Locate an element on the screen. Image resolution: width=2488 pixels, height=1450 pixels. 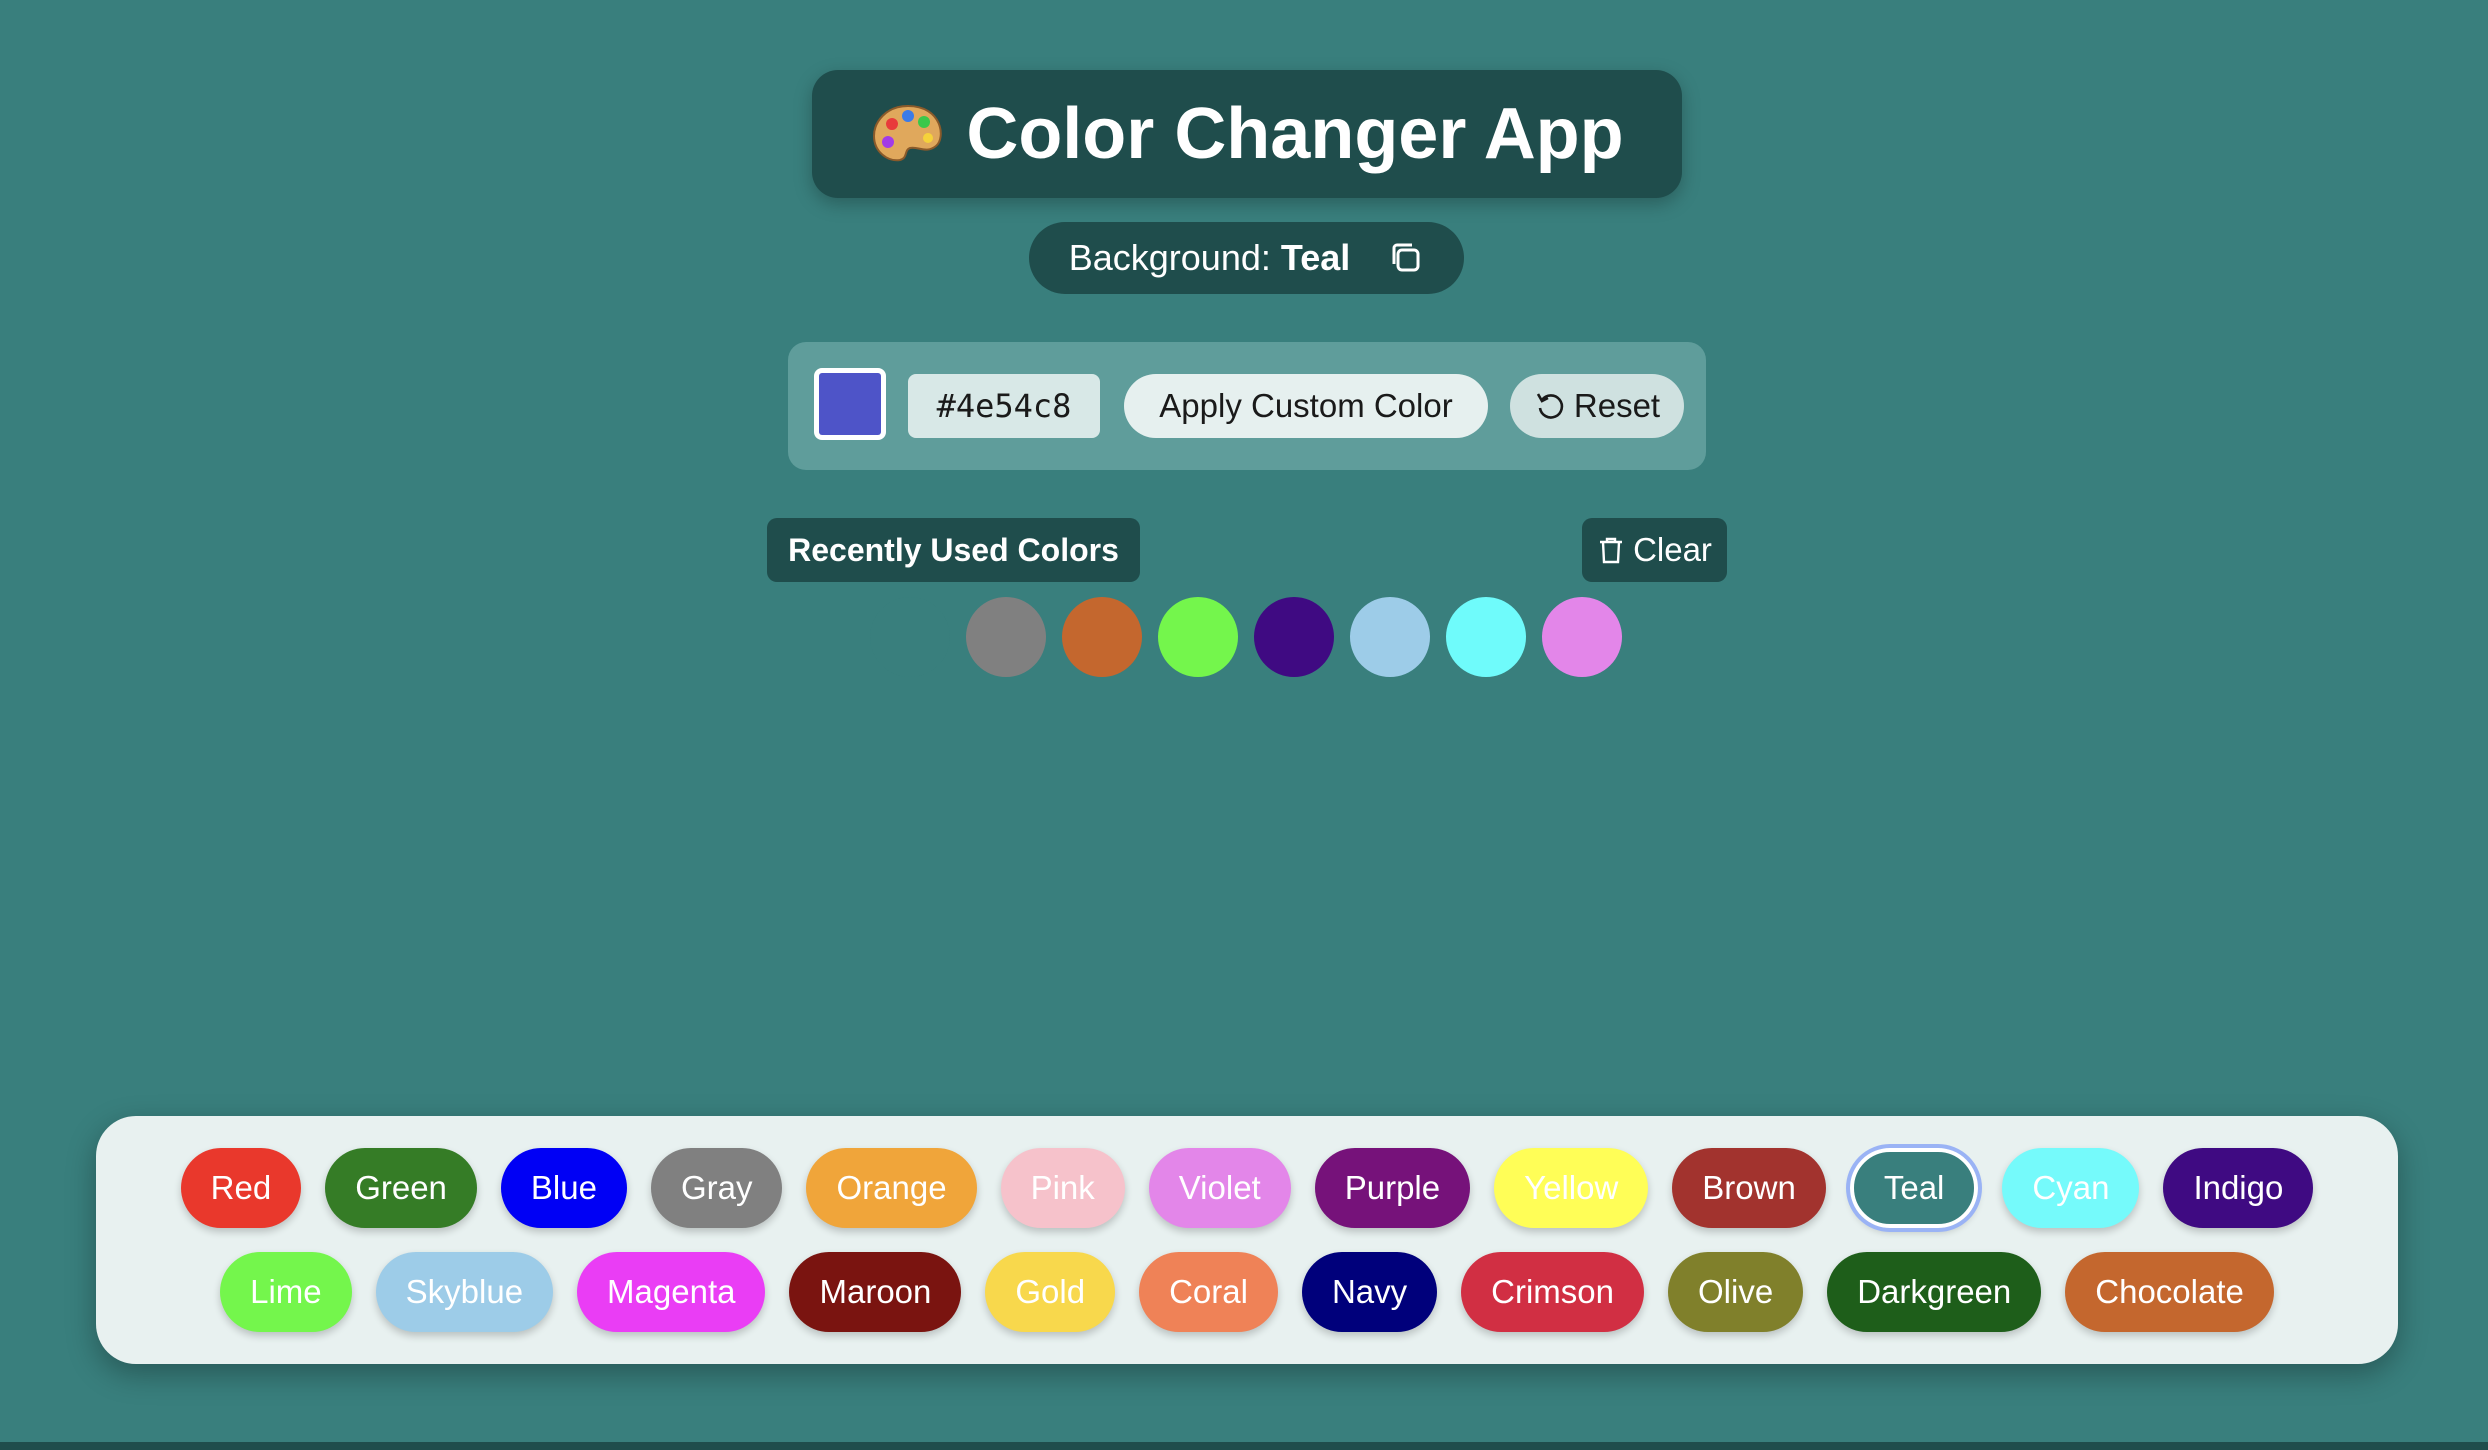
color-button-yellow: Yellow is located at coordinates (1571, 1188).